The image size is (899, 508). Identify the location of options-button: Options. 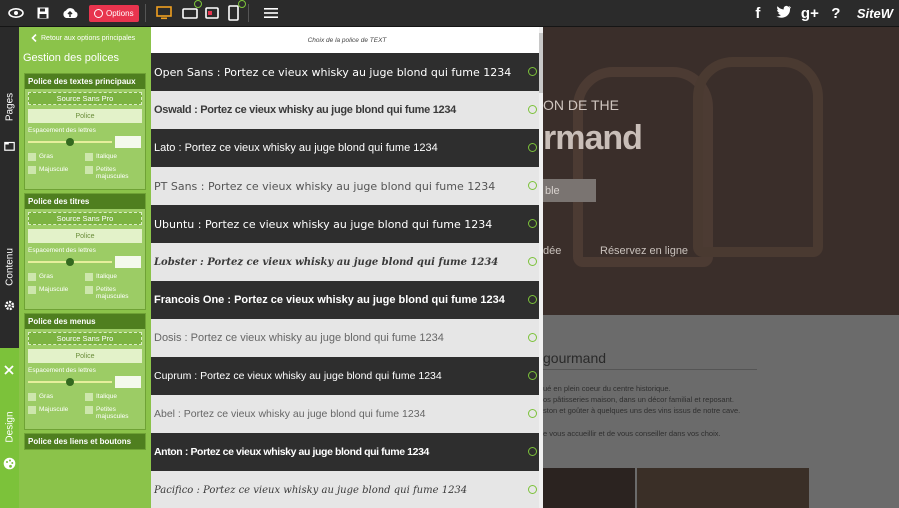
(114, 13).